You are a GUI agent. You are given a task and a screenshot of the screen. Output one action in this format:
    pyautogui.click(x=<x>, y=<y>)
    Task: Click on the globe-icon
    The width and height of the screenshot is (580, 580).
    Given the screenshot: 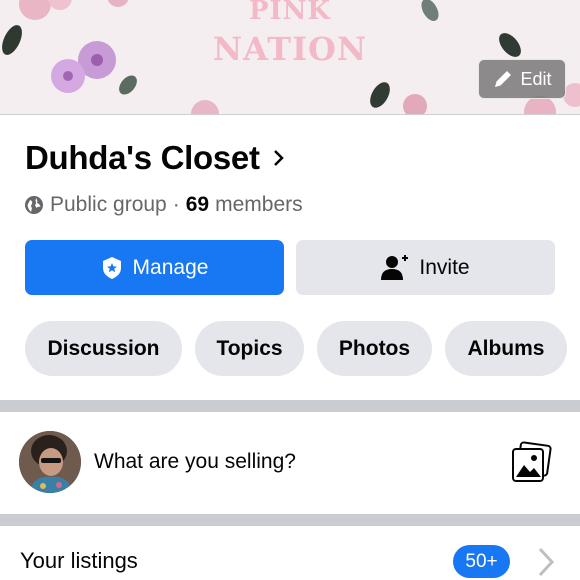 What is the action you would take?
    pyautogui.click(x=34, y=205)
    